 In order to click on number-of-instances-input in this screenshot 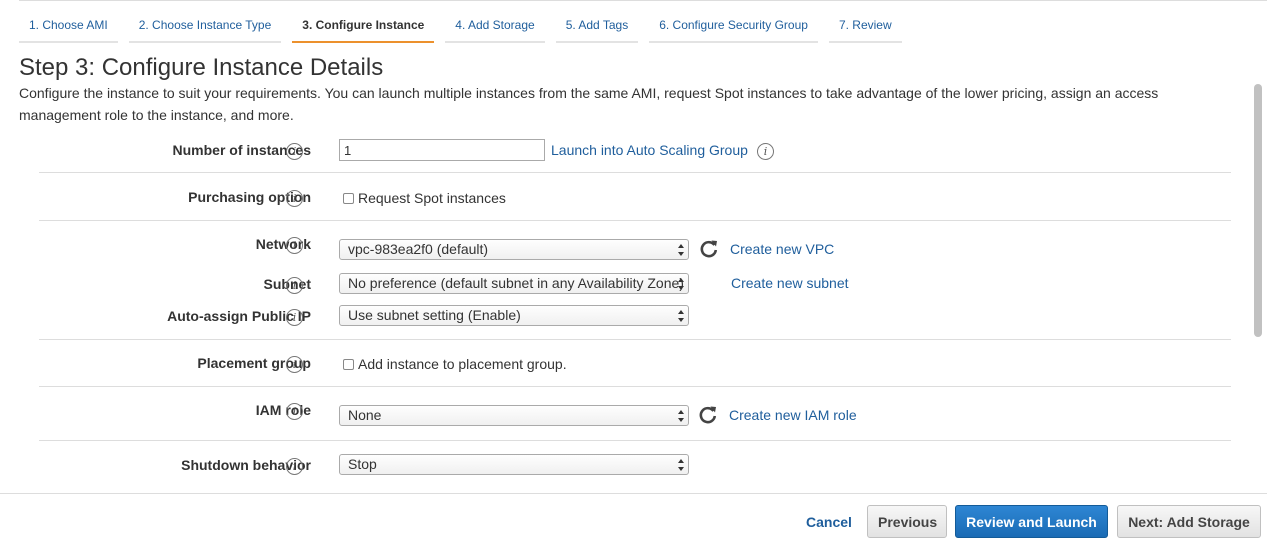, I will do `click(442, 150)`.